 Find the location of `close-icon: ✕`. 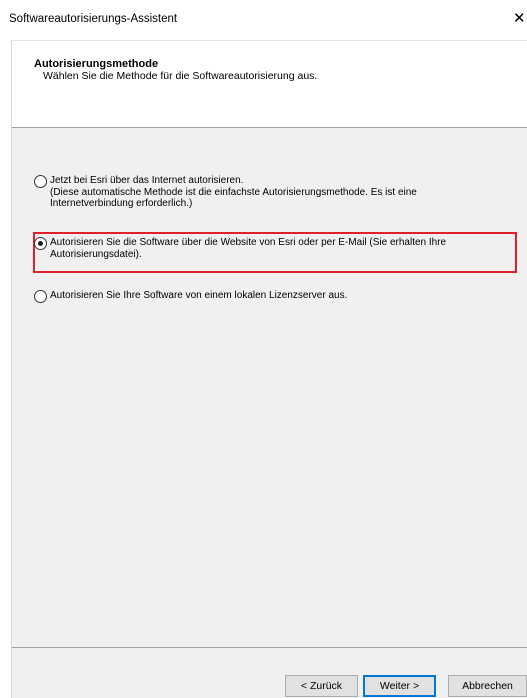

close-icon: ✕ is located at coordinates (520, 19).